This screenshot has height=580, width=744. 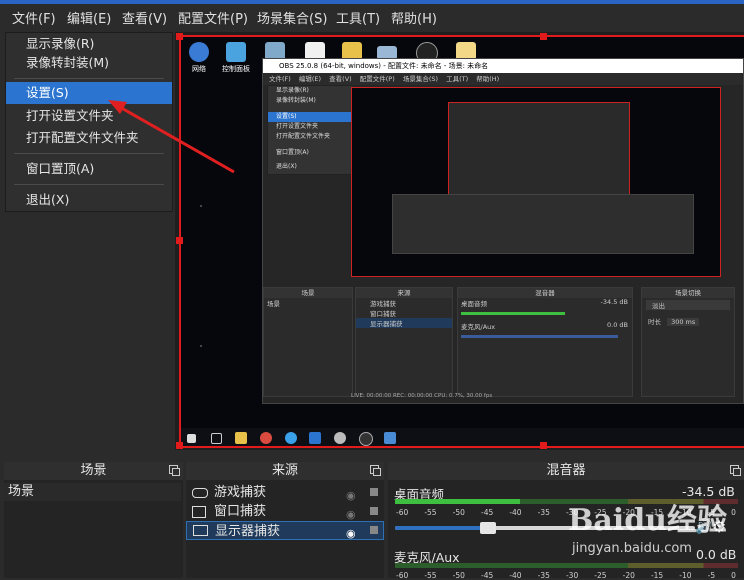 What do you see at coordinates (414, 17) in the screenshot?
I see `menu-help: 帮助(H)` at bounding box center [414, 17].